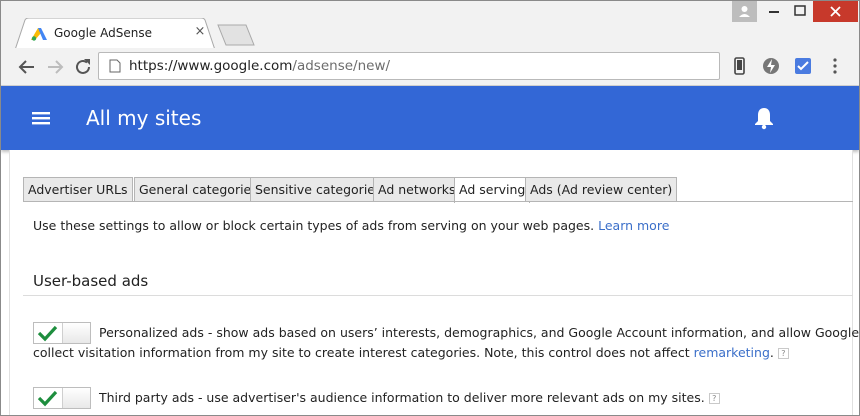 This screenshot has width=860, height=416. What do you see at coordinates (200, 32) in the screenshot?
I see `tab-close-icon: ×` at bounding box center [200, 32].